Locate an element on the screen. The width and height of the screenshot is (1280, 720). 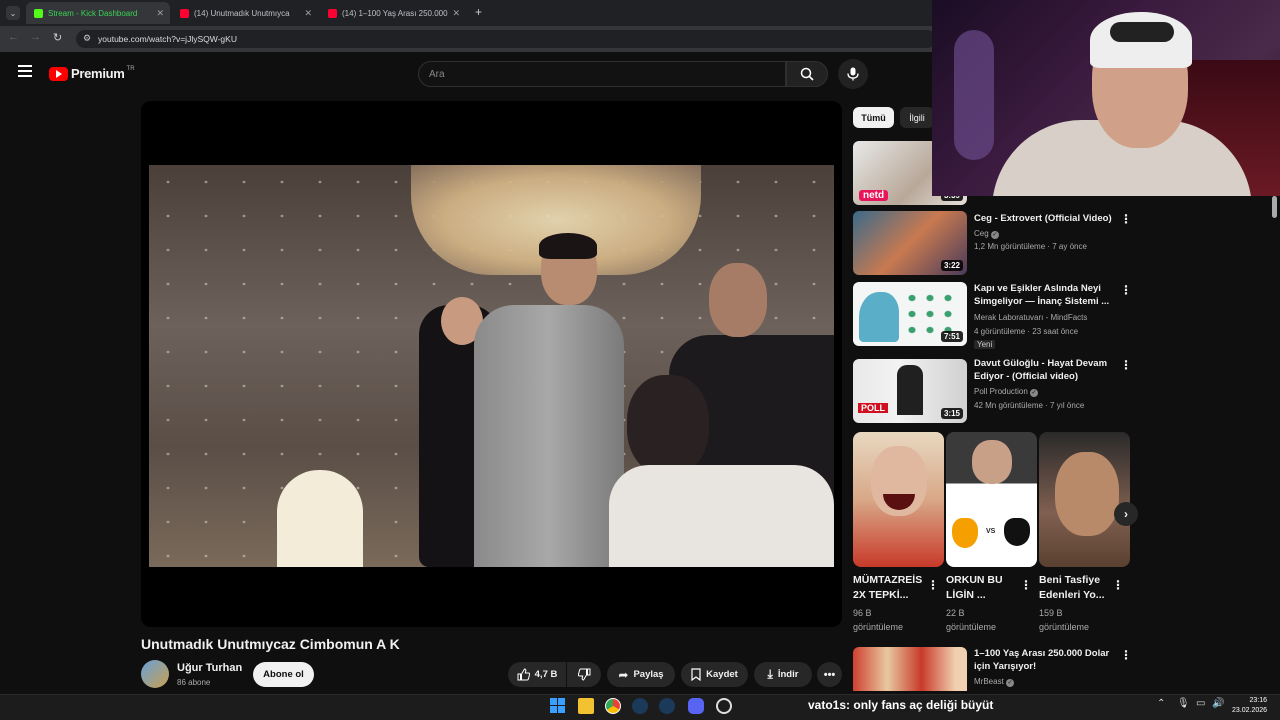
recommendation-thumbnail: 7:51 is located at coordinates (910, 314).